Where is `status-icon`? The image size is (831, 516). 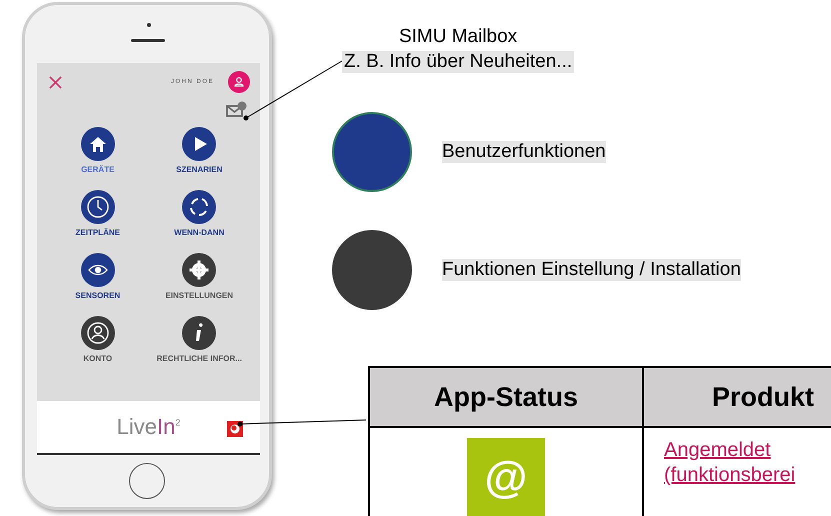 status-icon is located at coordinates (235, 429).